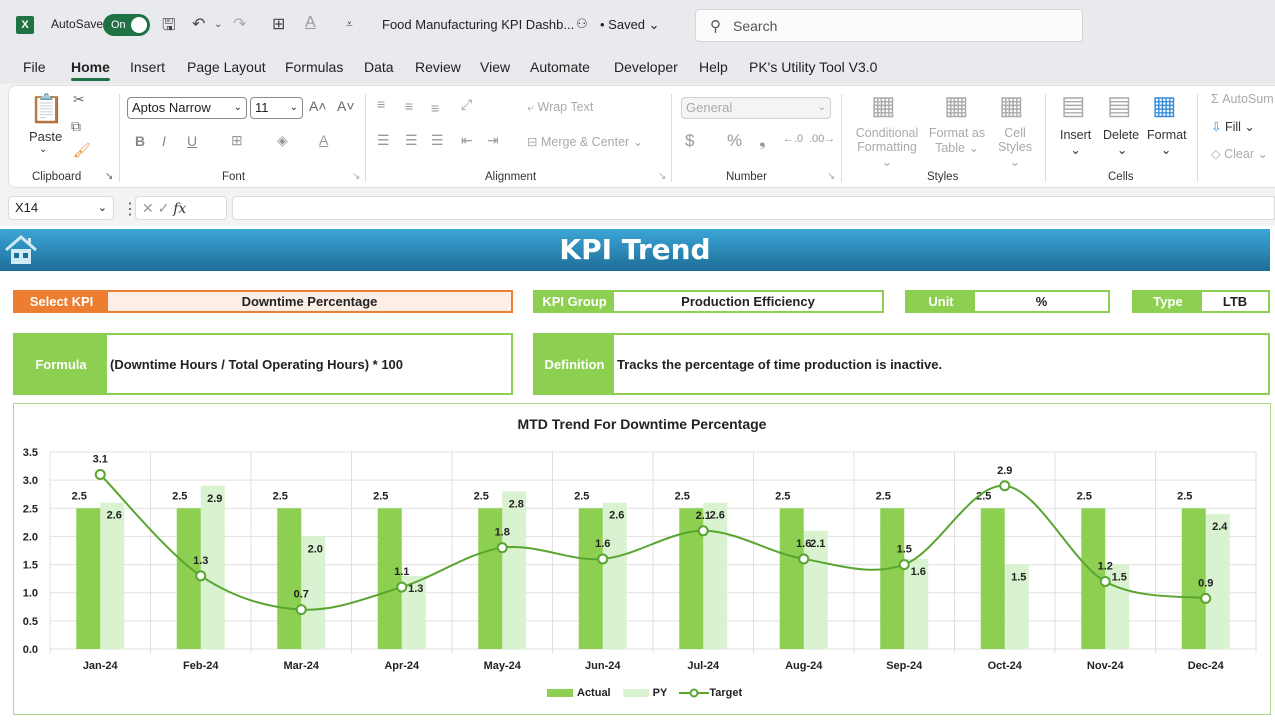 Image resolution: width=1275 pixels, height=720 pixels. Describe the element at coordinates (282, 140) in the screenshot. I see `fill-color-icon: ◈` at that location.